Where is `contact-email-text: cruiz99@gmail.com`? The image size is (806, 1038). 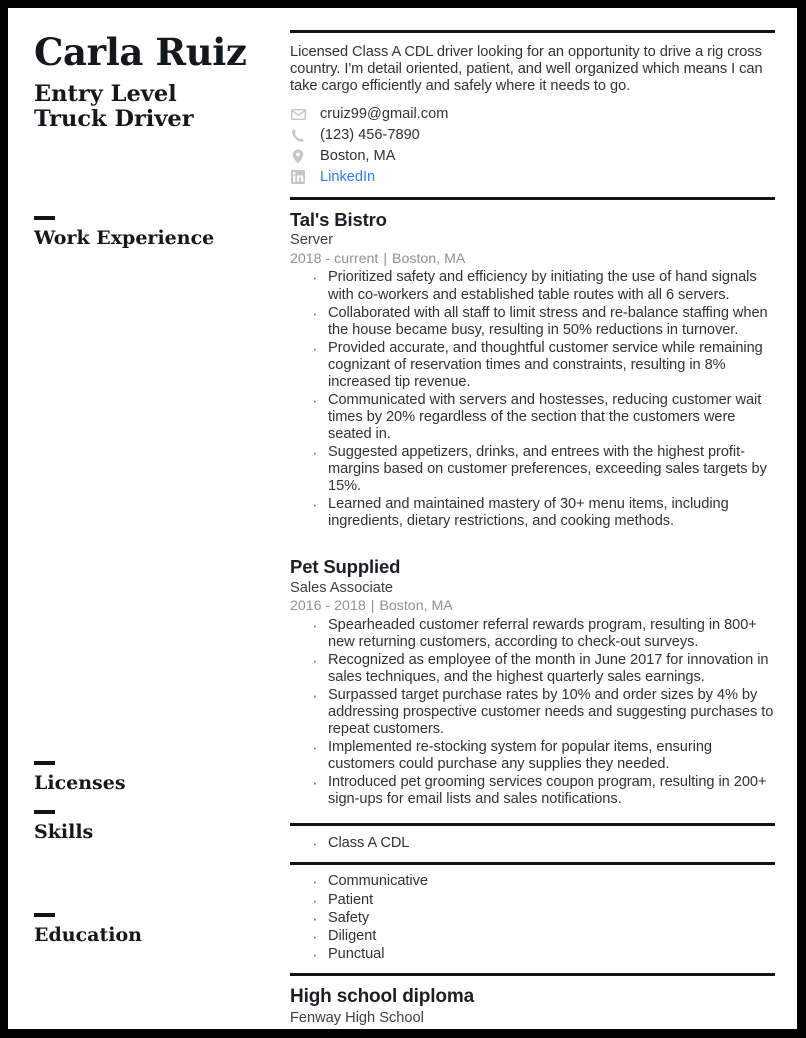
contact-email-text: cruiz99@gmail.com is located at coordinates (384, 114).